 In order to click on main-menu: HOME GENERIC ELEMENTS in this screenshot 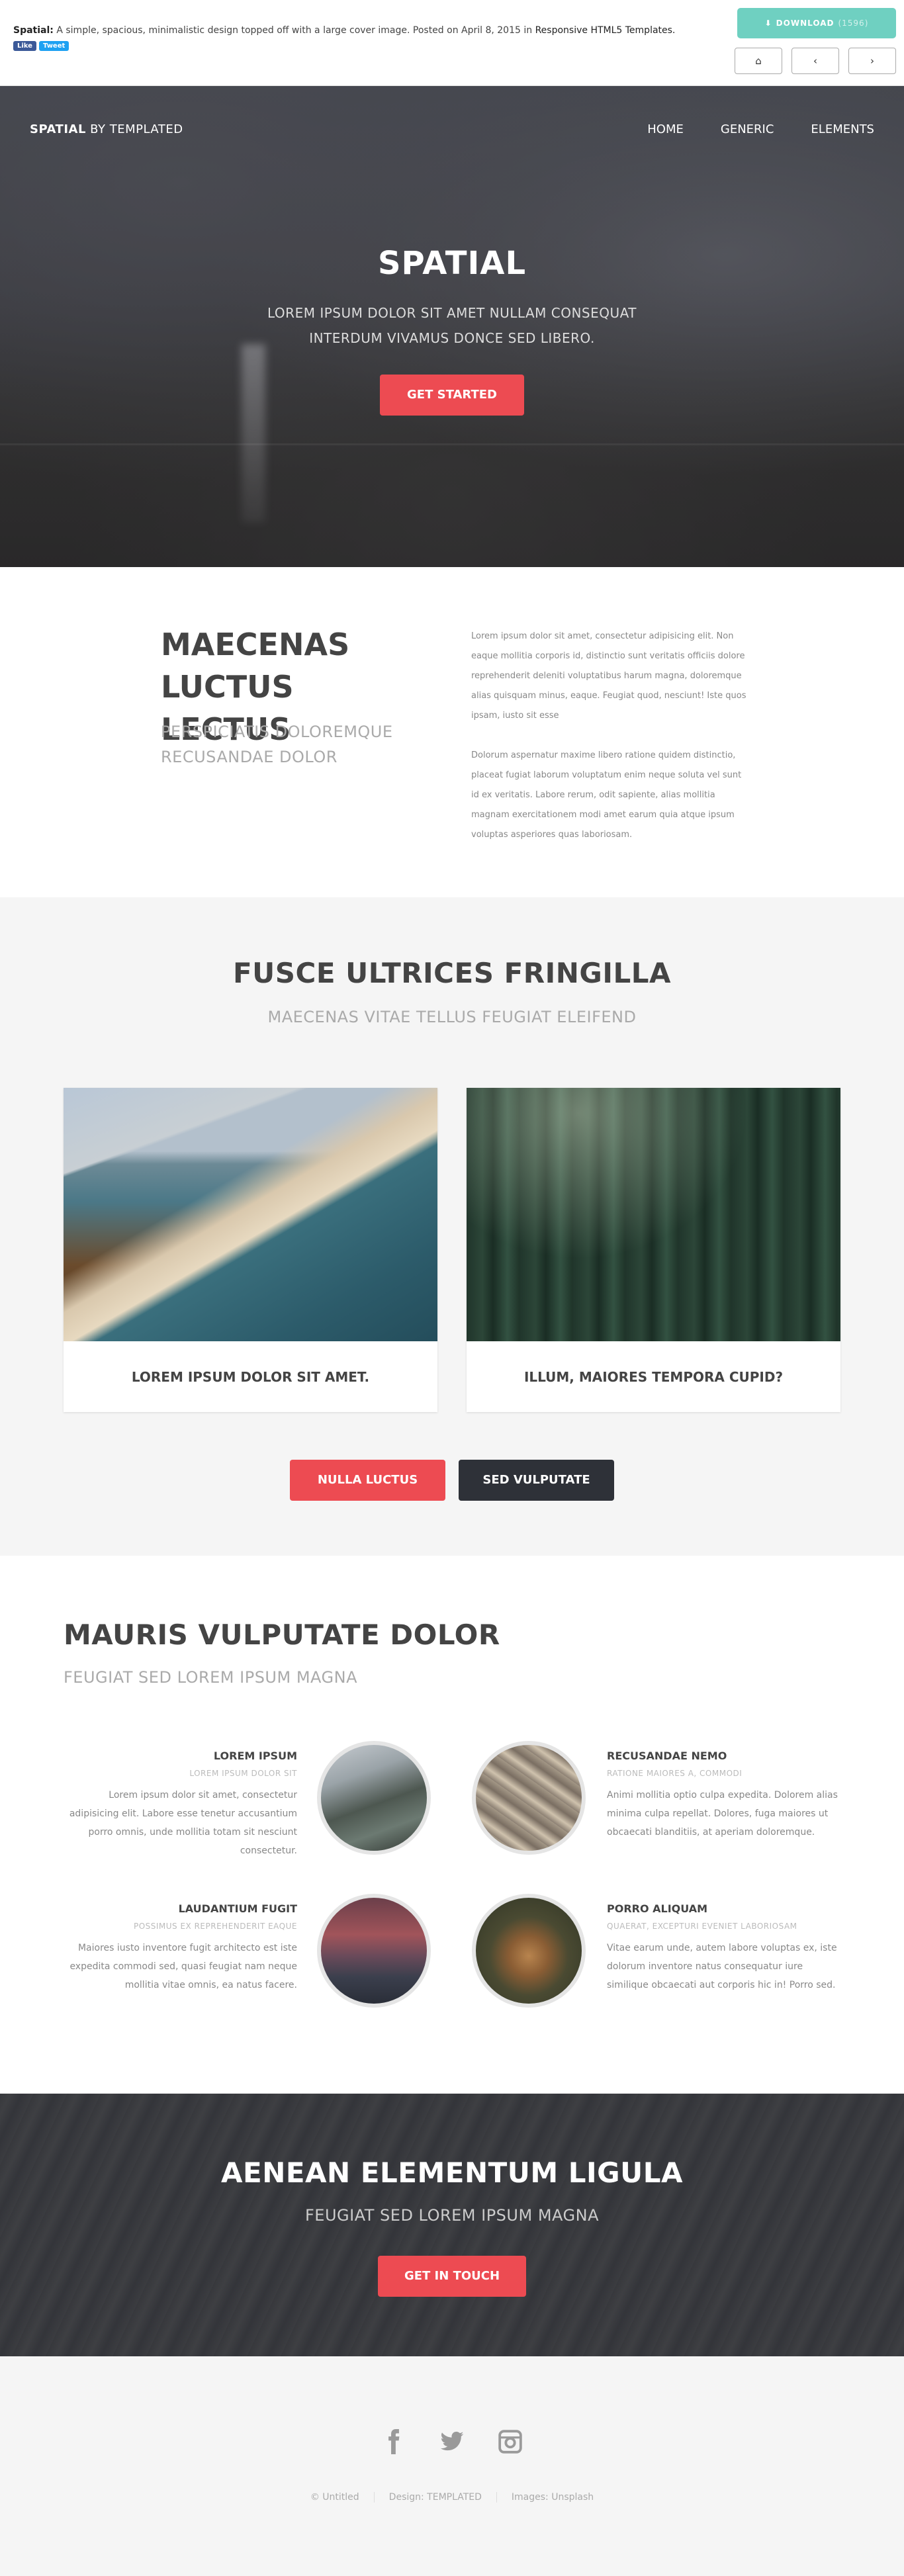, I will do `click(760, 129)`.